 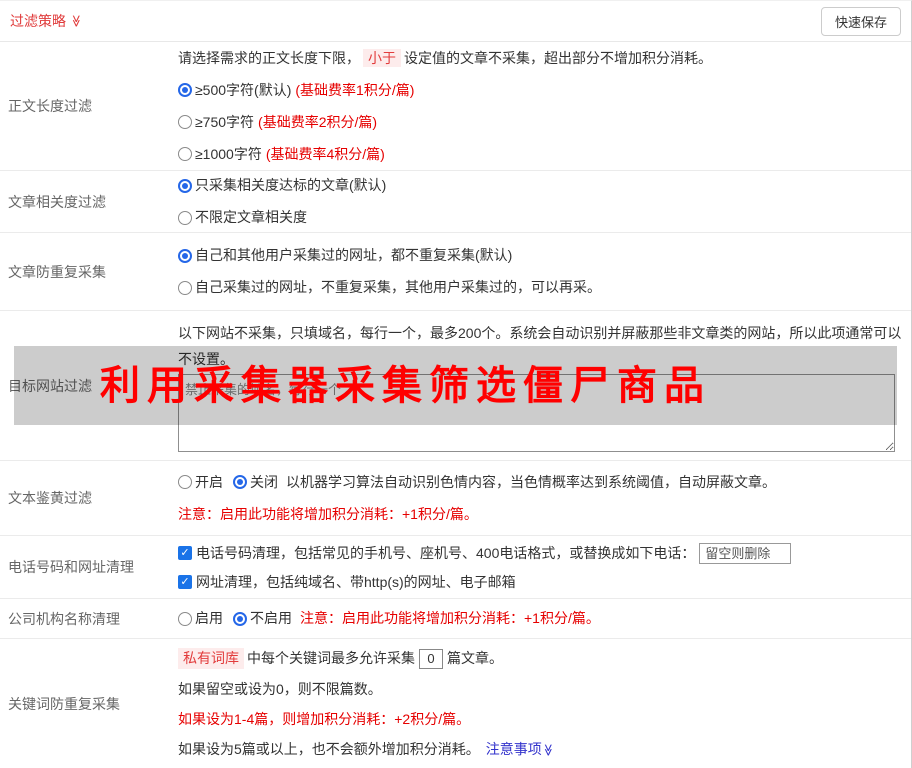 I want to click on radio-option-disable: 关闭, so click(x=255, y=482).